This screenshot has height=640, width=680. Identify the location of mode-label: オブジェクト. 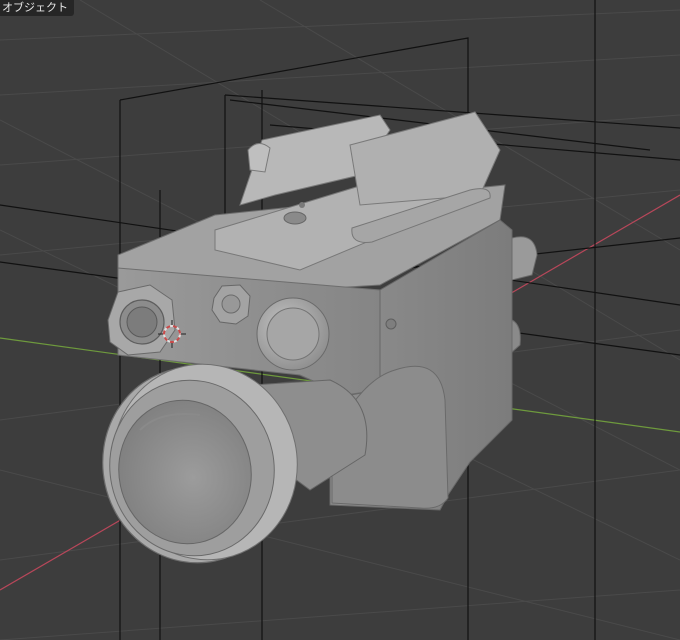
(37, 8).